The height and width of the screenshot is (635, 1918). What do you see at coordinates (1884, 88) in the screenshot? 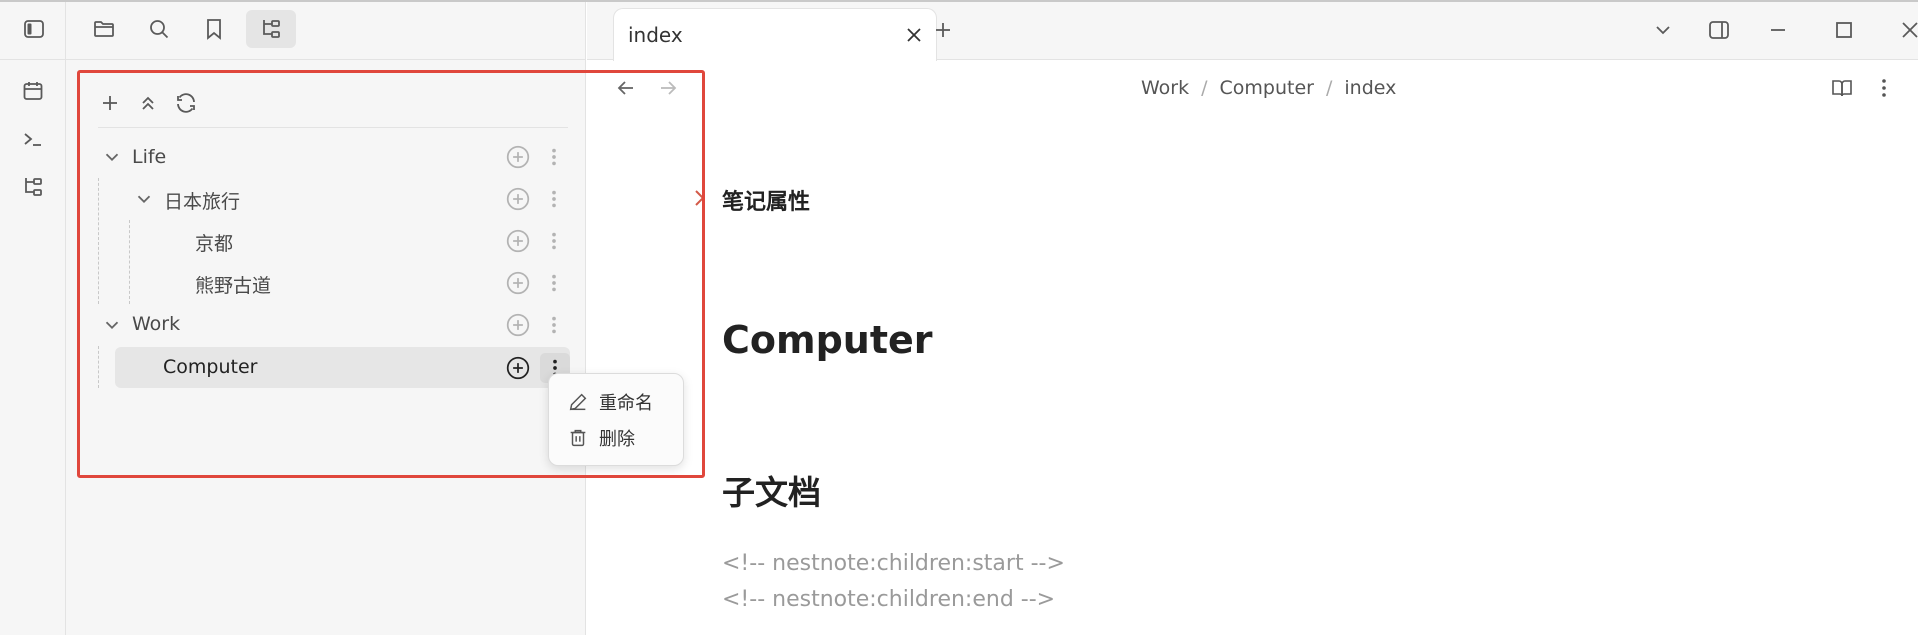
I see `more-options-icon` at bounding box center [1884, 88].